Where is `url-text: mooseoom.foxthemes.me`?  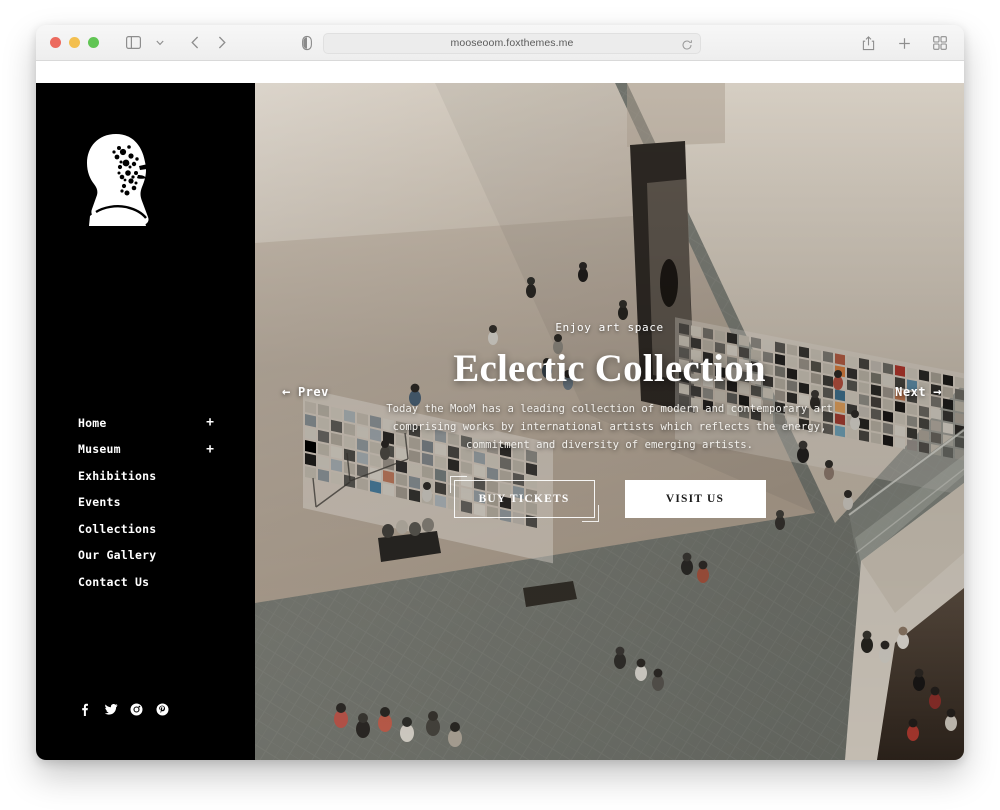 url-text: mooseoom.foxthemes.me is located at coordinates (512, 43).